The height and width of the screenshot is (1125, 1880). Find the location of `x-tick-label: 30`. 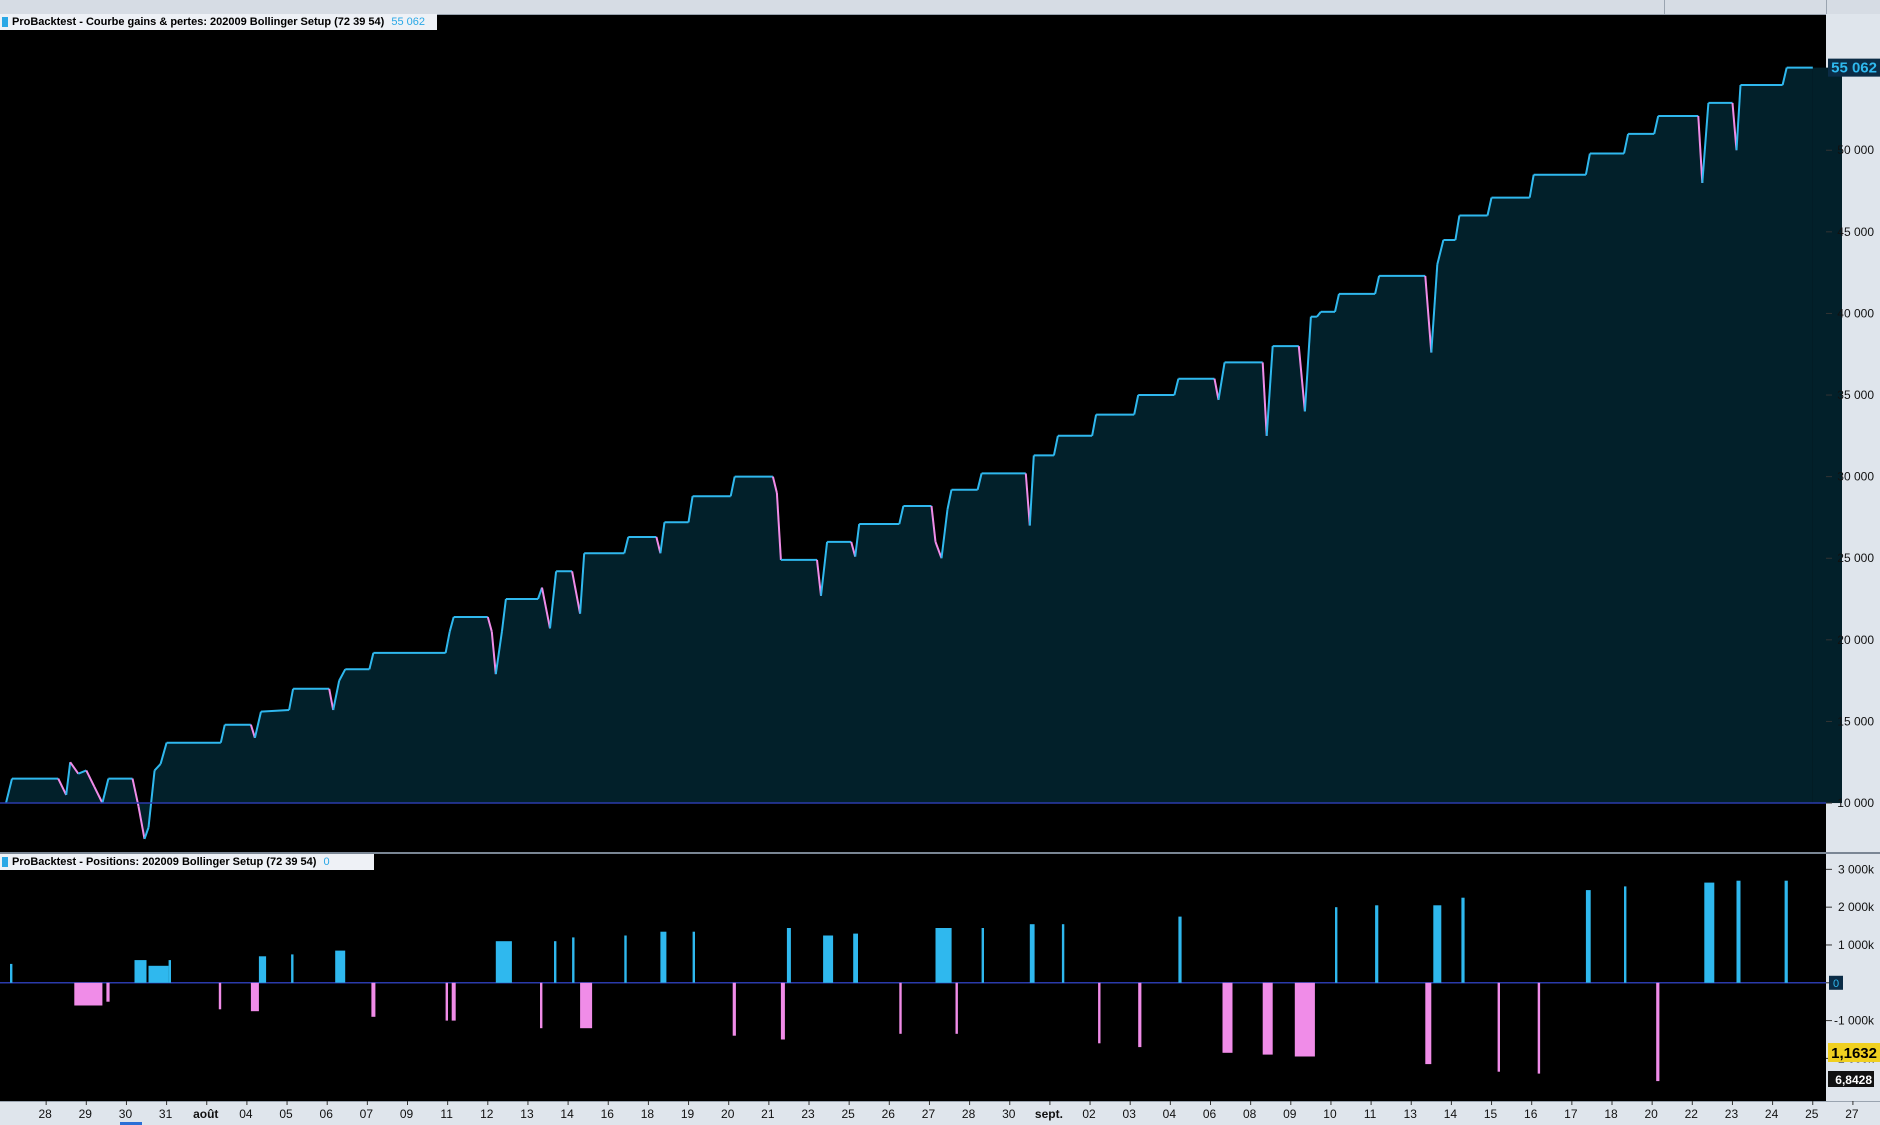

x-tick-label: 30 is located at coordinates (1009, 1114).